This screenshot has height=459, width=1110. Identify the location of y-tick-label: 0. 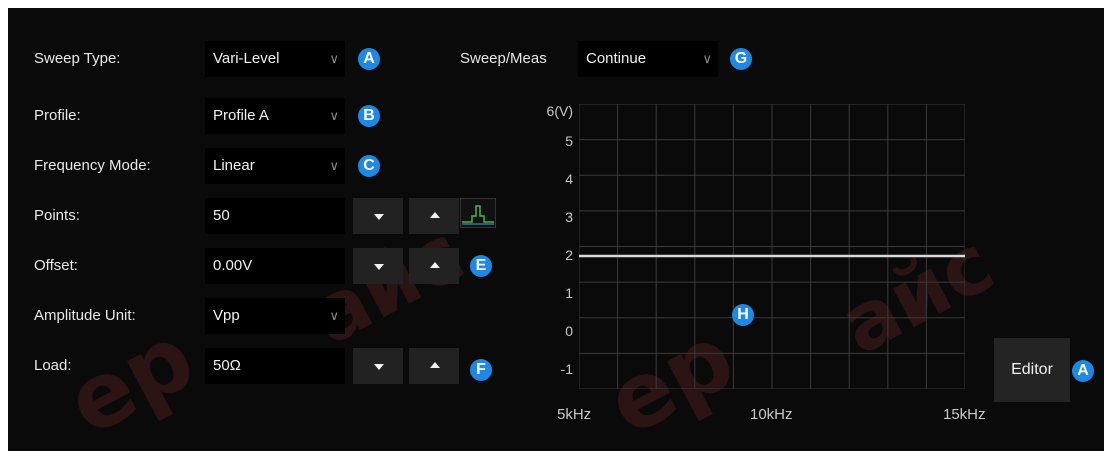
(569, 331).